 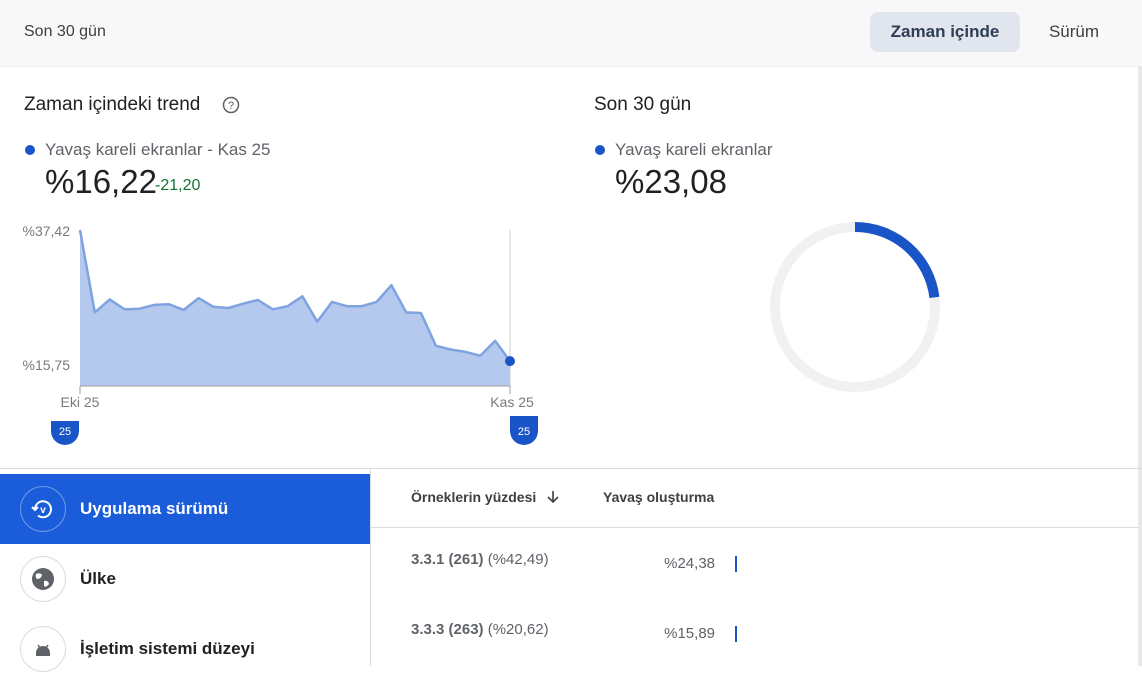 I want to click on column-header-label: Örneklerin yüzdesi, so click(x=473, y=497).